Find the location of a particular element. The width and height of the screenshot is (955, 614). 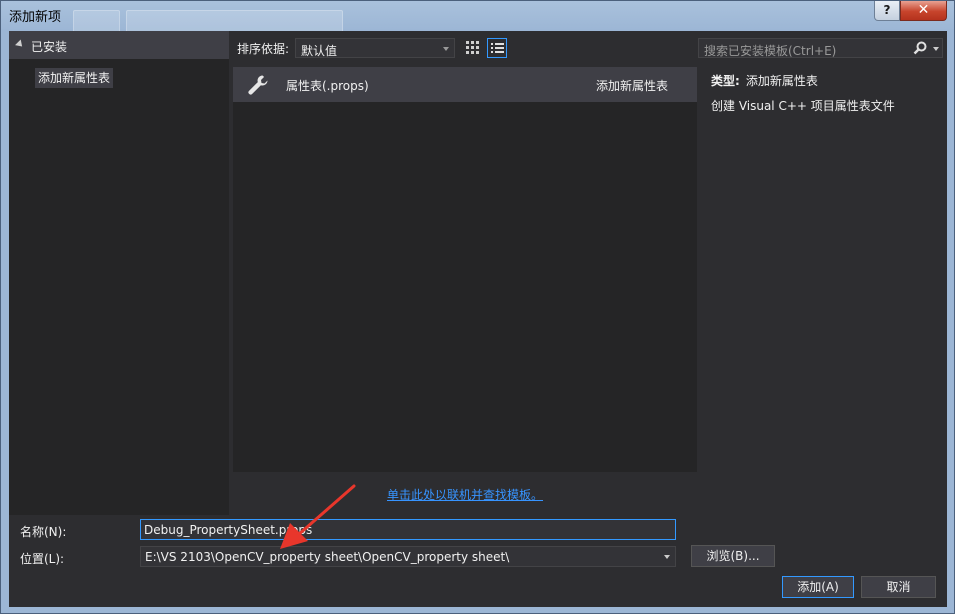

collapse-triangle-icon is located at coordinates (20, 44).